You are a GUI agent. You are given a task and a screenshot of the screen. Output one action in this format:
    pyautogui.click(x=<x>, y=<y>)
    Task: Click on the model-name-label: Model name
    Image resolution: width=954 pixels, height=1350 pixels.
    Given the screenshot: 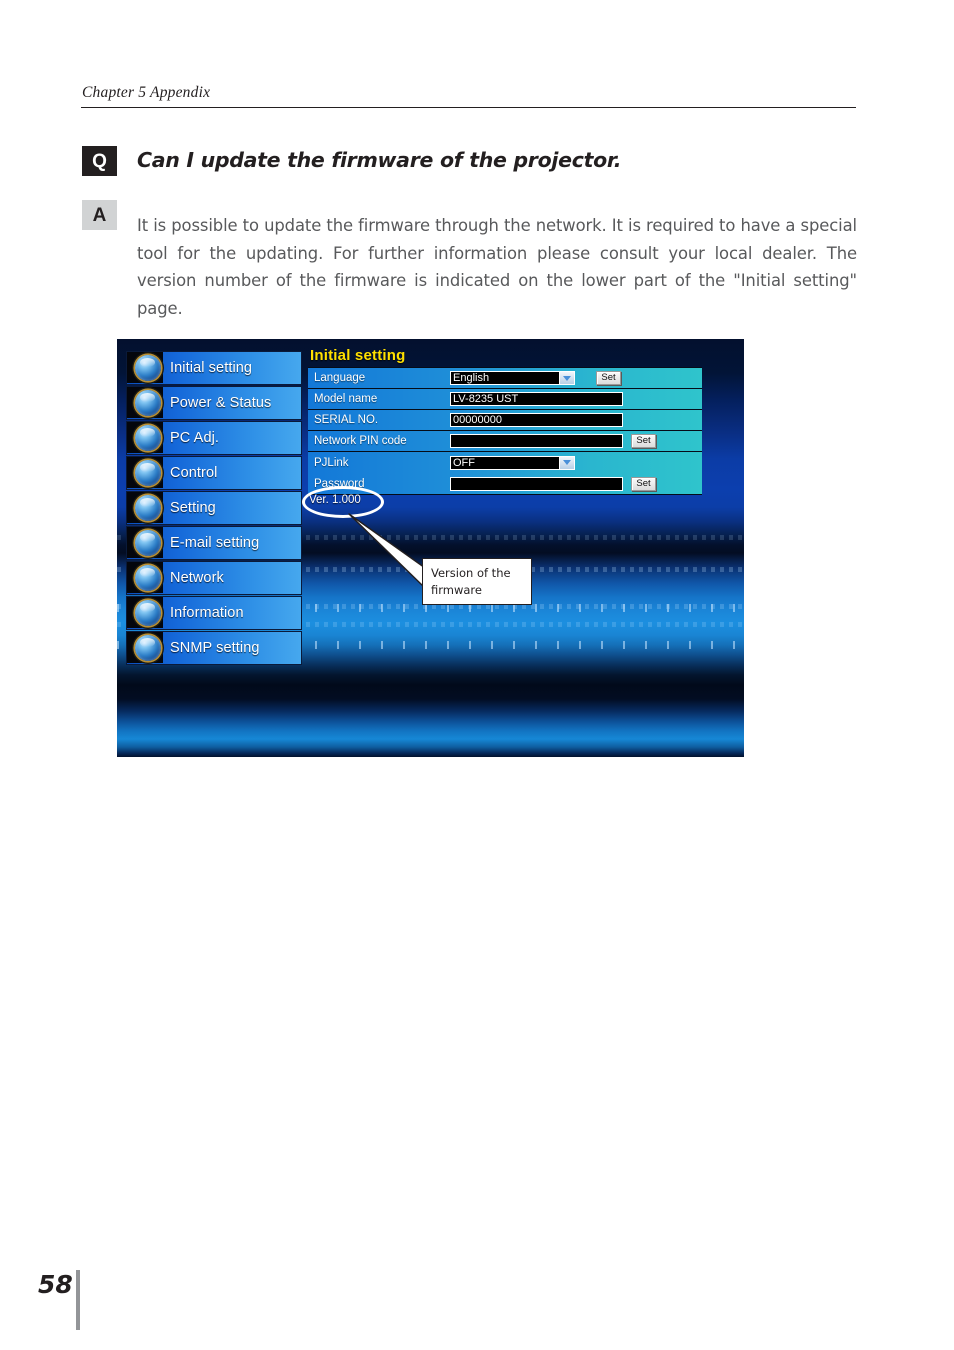 What is the action you would take?
    pyautogui.click(x=346, y=399)
    